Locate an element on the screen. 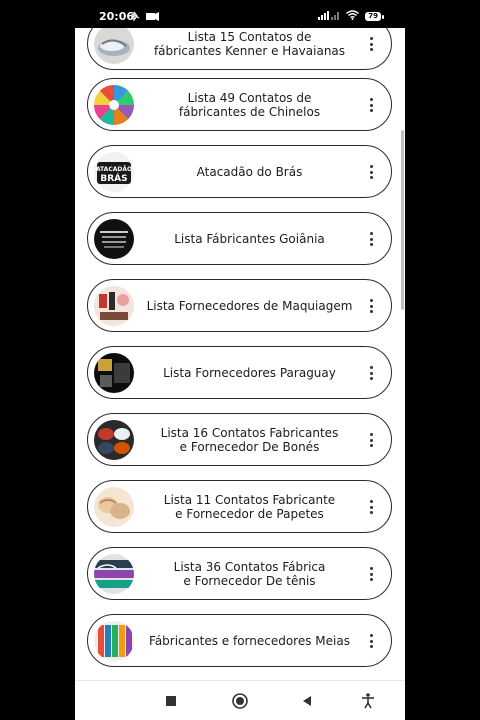 Image resolution: width=480 pixels, height=720 pixels. sneakers-thumbnail is located at coordinates (114, 574).